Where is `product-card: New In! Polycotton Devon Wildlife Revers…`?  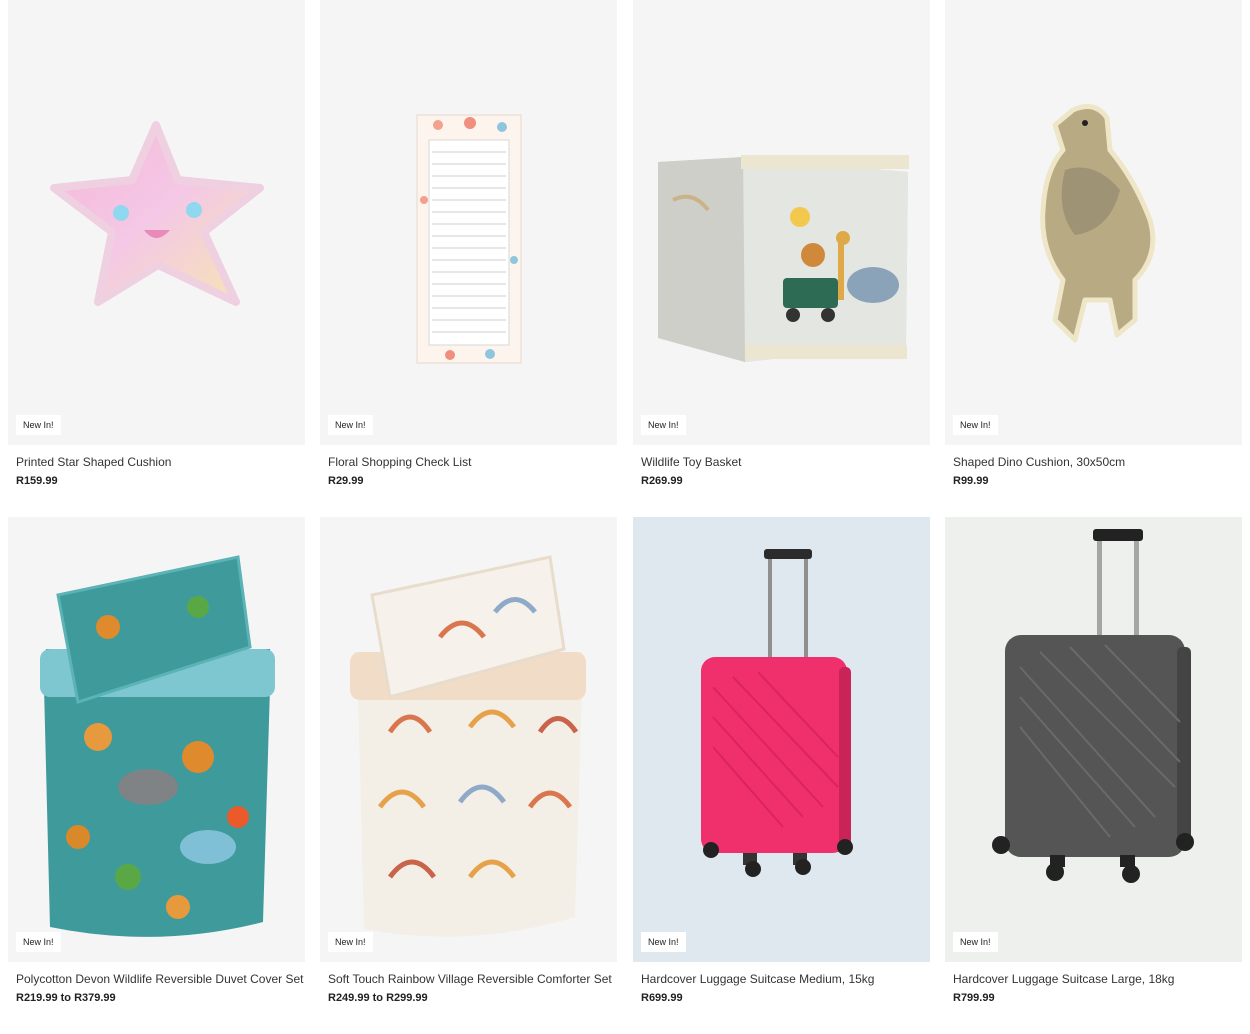 product-card: New In! Polycotton Devon Wildlife Revers… is located at coordinates (156, 760).